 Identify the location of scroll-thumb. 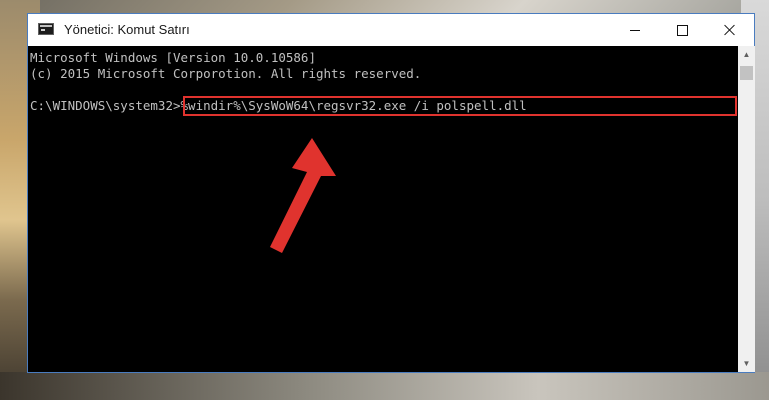
(746, 73).